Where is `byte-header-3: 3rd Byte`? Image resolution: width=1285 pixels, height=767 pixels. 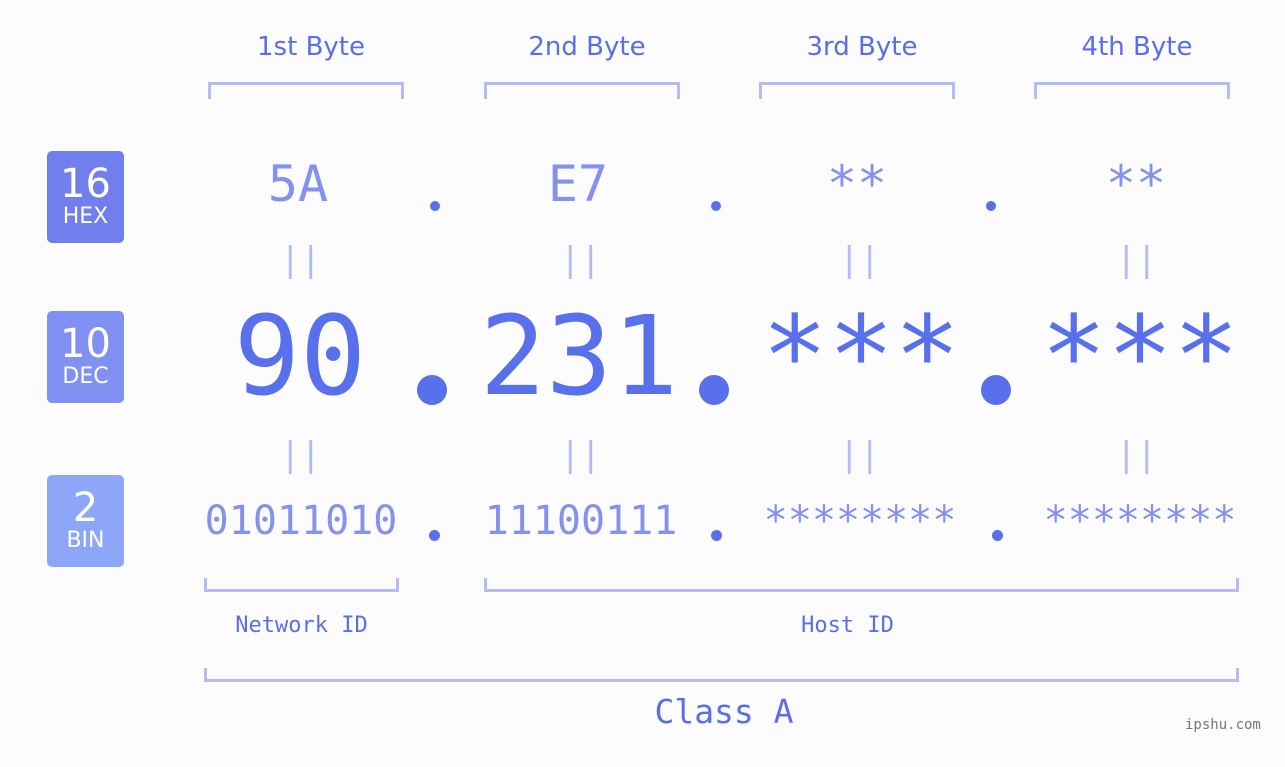 byte-header-3: 3rd Byte is located at coordinates (862, 47).